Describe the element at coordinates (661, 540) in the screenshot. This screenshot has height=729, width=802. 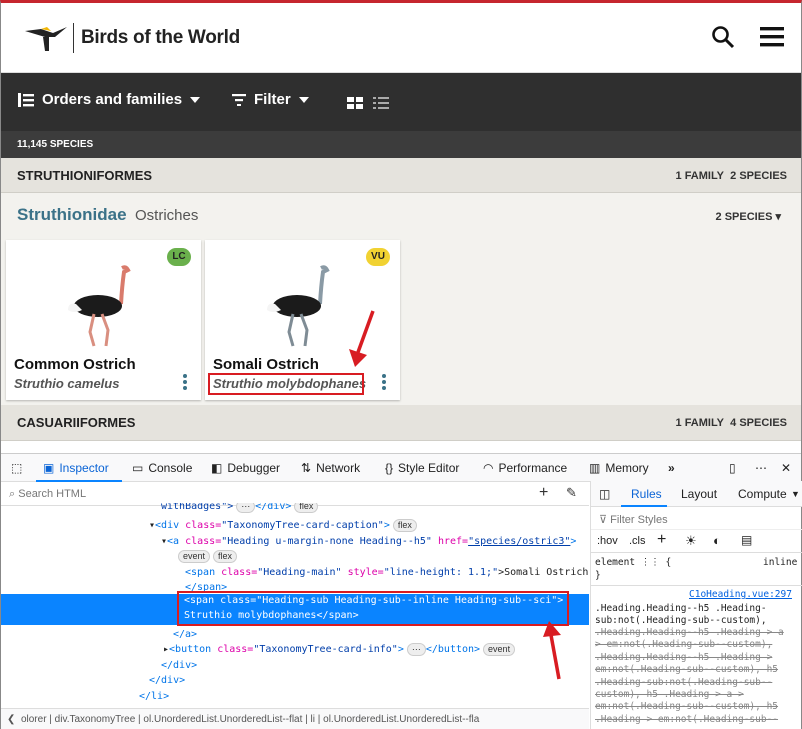
I see `add-rule-icon: +` at that location.